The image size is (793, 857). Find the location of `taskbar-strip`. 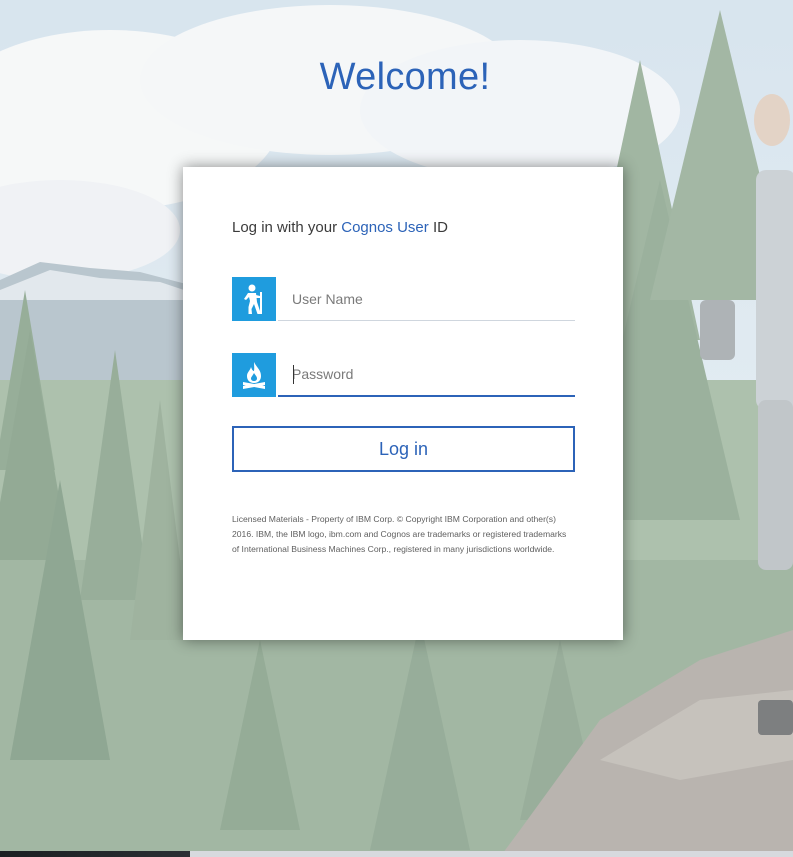

taskbar-strip is located at coordinates (396, 854).